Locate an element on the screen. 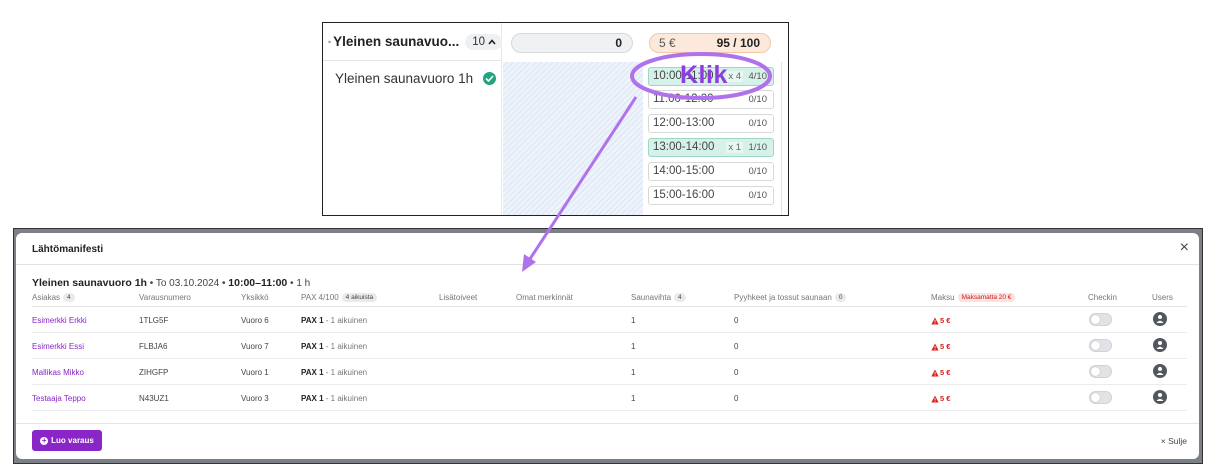  column-label: Omat merkinnät is located at coordinates (544, 297).